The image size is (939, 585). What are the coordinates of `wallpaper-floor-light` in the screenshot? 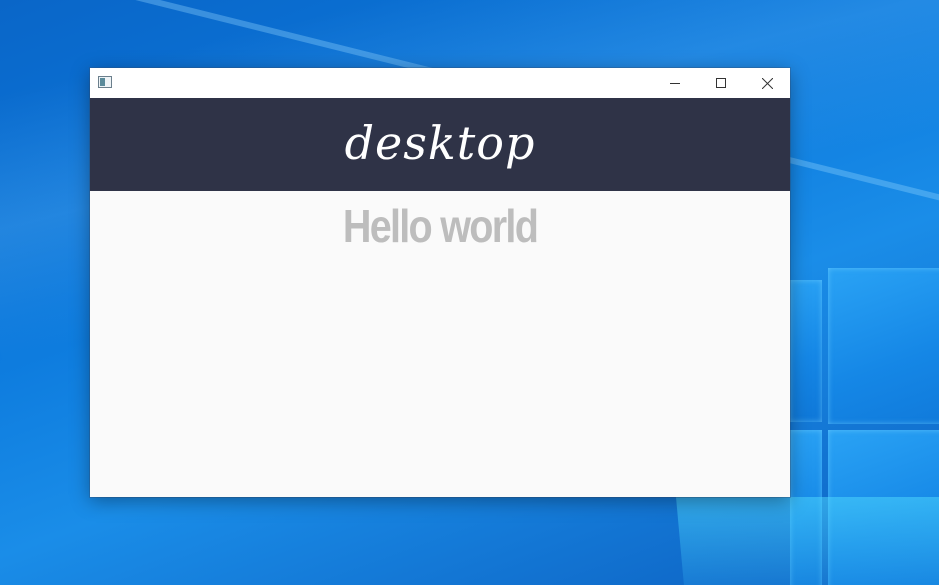 It's located at (807, 541).